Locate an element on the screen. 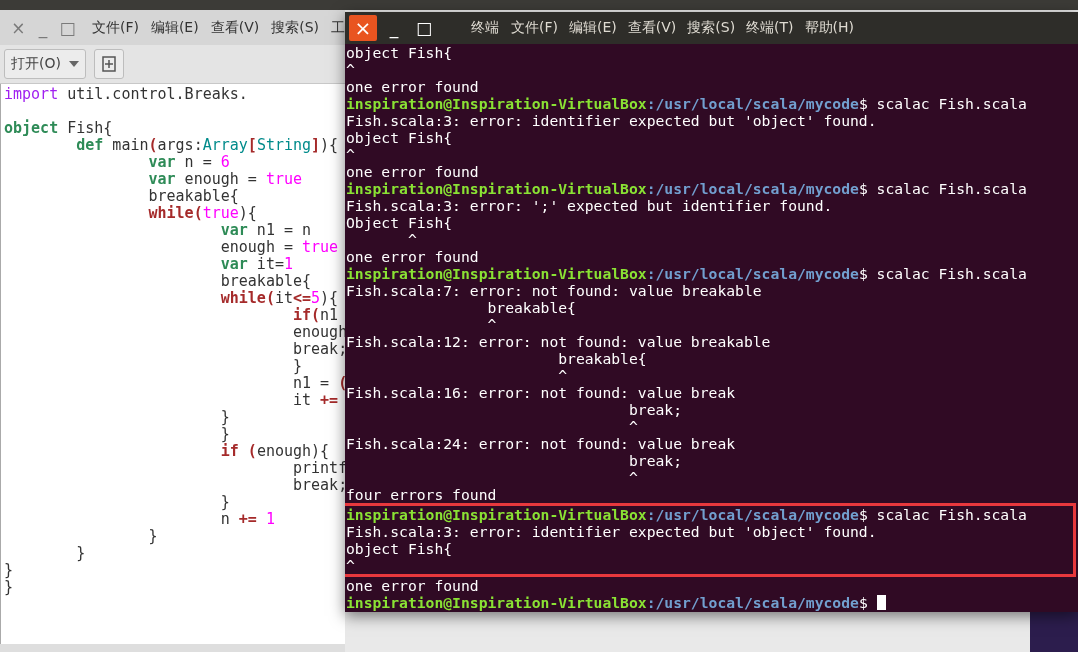  code-line: n += 1 is located at coordinates (247, 519).